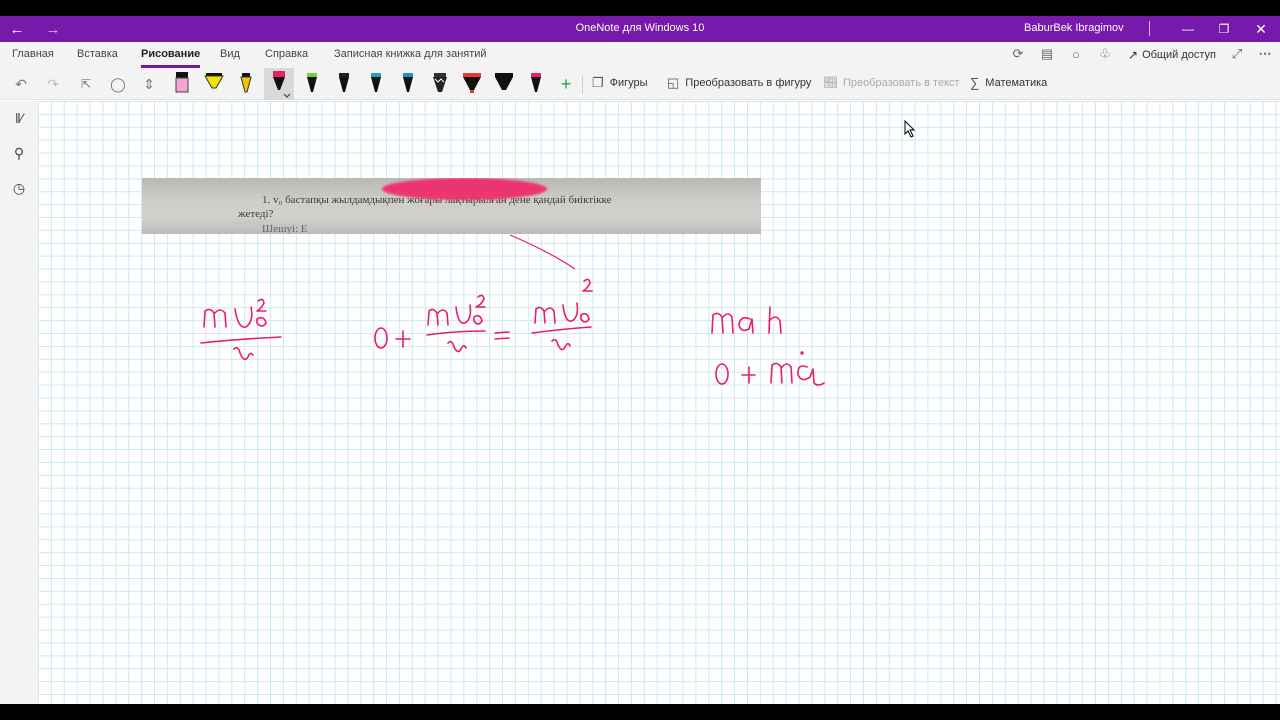 This screenshot has height=720, width=1280. Describe the element at coordinates (901, 82) in the screenshot. I see `ink-to-text-label: Преобразовать в текст` at that location.